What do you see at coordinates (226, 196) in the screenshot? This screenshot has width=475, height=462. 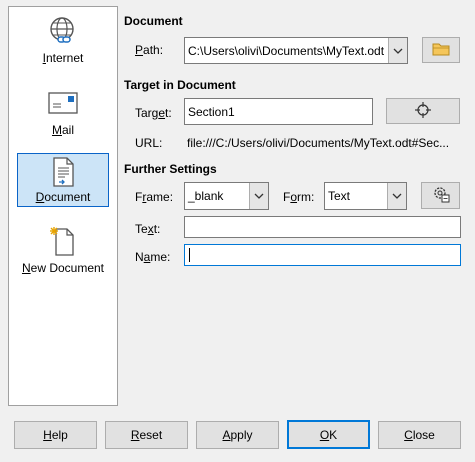 I see `frame-combobox: _blank` at bounding box center [226, 196].